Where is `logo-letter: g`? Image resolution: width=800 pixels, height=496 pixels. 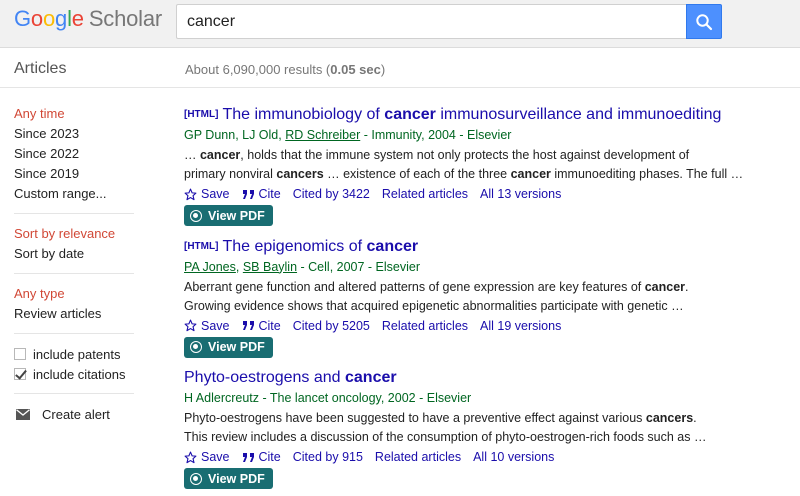 logo-letter: g is located at coordinates (61, 18).